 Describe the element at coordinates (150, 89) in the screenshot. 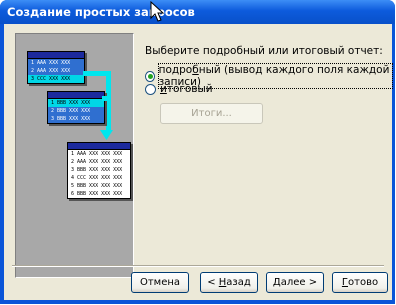

I see `radio-unselected-icon` at that location.